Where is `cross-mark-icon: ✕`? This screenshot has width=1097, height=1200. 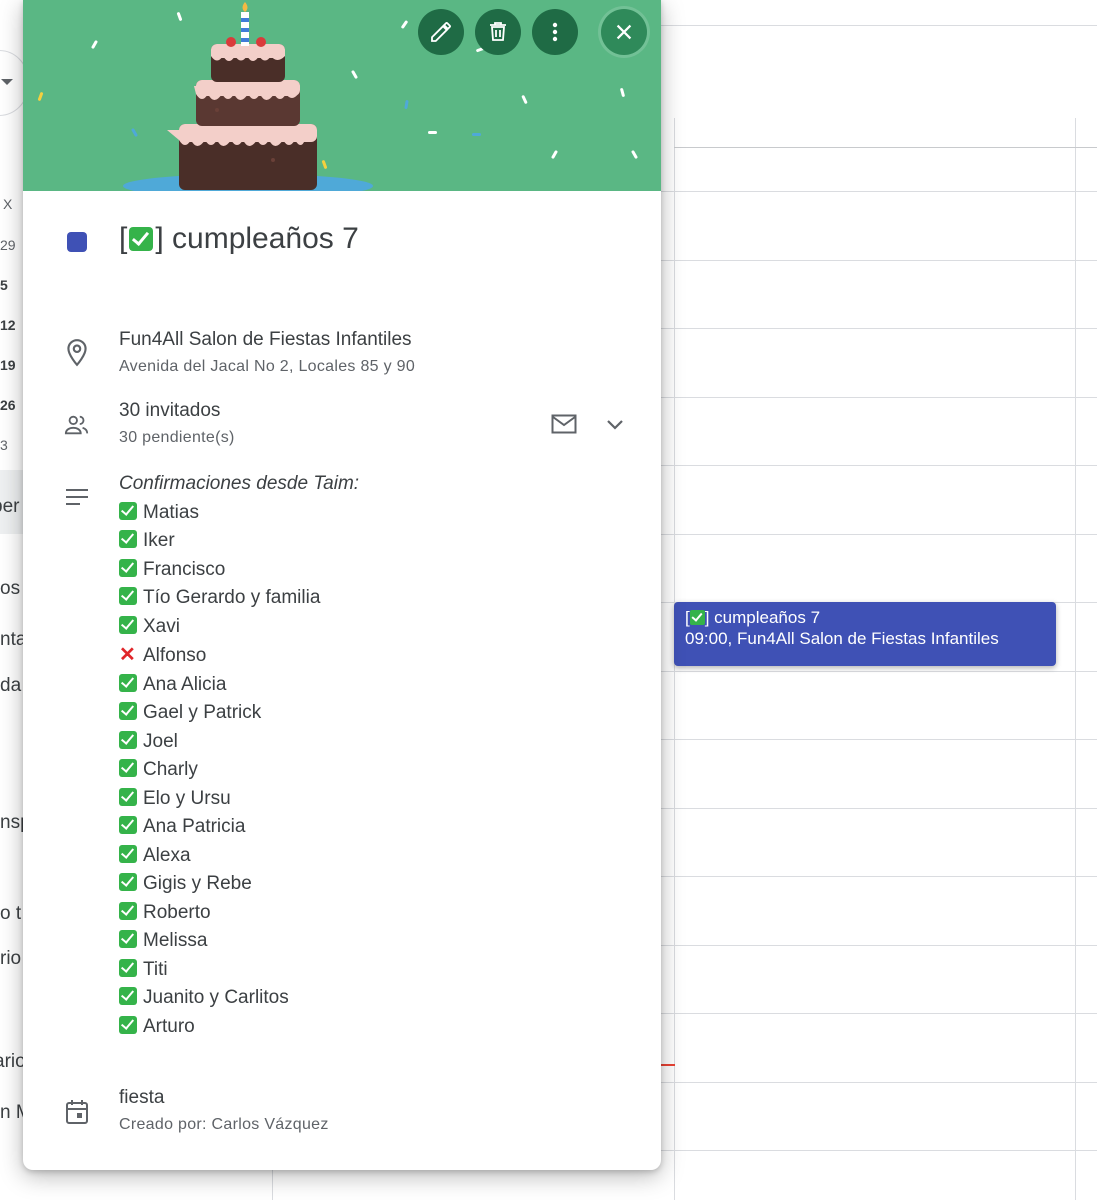
cross-mark-icon: ✕ is located at coordinates (127, 655).